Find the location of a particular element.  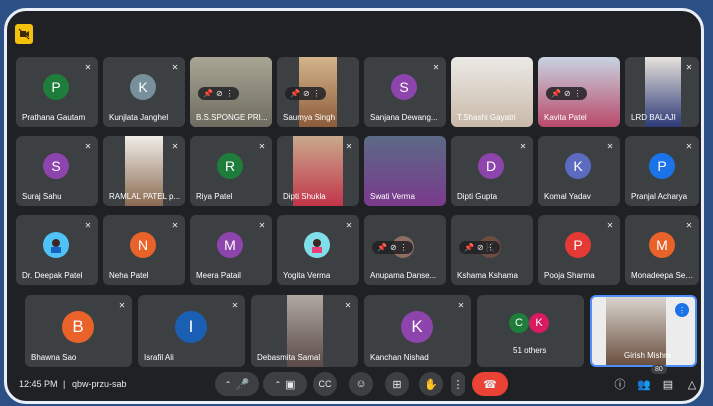

others-count: 51 others is located at coordinates (530, 350).